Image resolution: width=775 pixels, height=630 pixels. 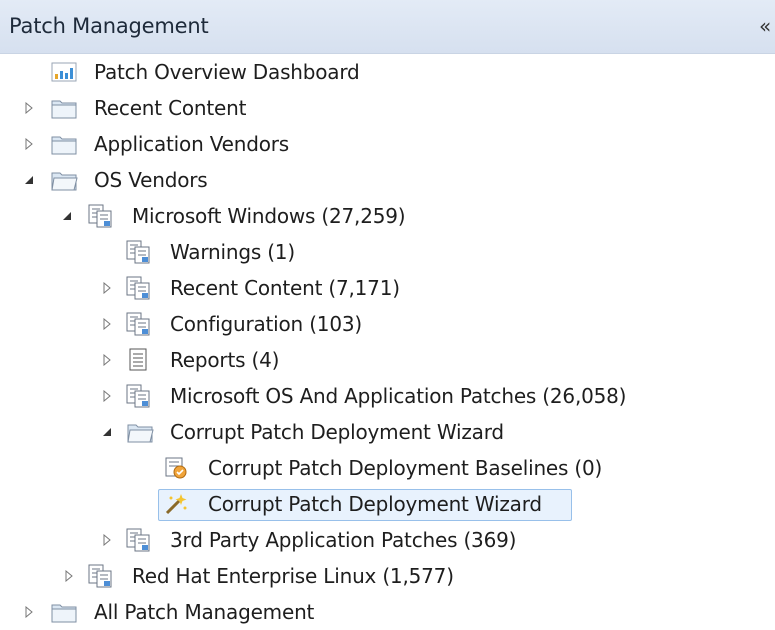 What do you see at coordinates (387, 108) in the screenshot?
I see `tree-item-recent-content: Recent Content` at bounding box center [387, 108].